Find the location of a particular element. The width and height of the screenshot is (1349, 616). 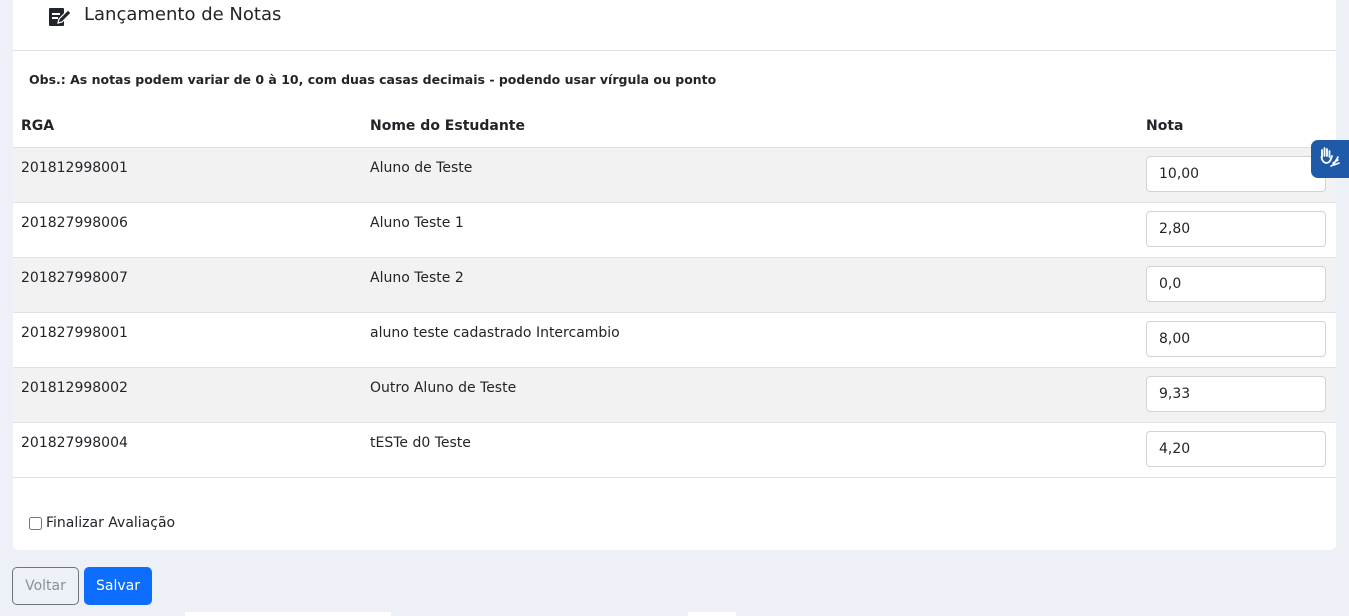

student-name-cell: Aluno Teste 1 is located at coordinates (417, 223).